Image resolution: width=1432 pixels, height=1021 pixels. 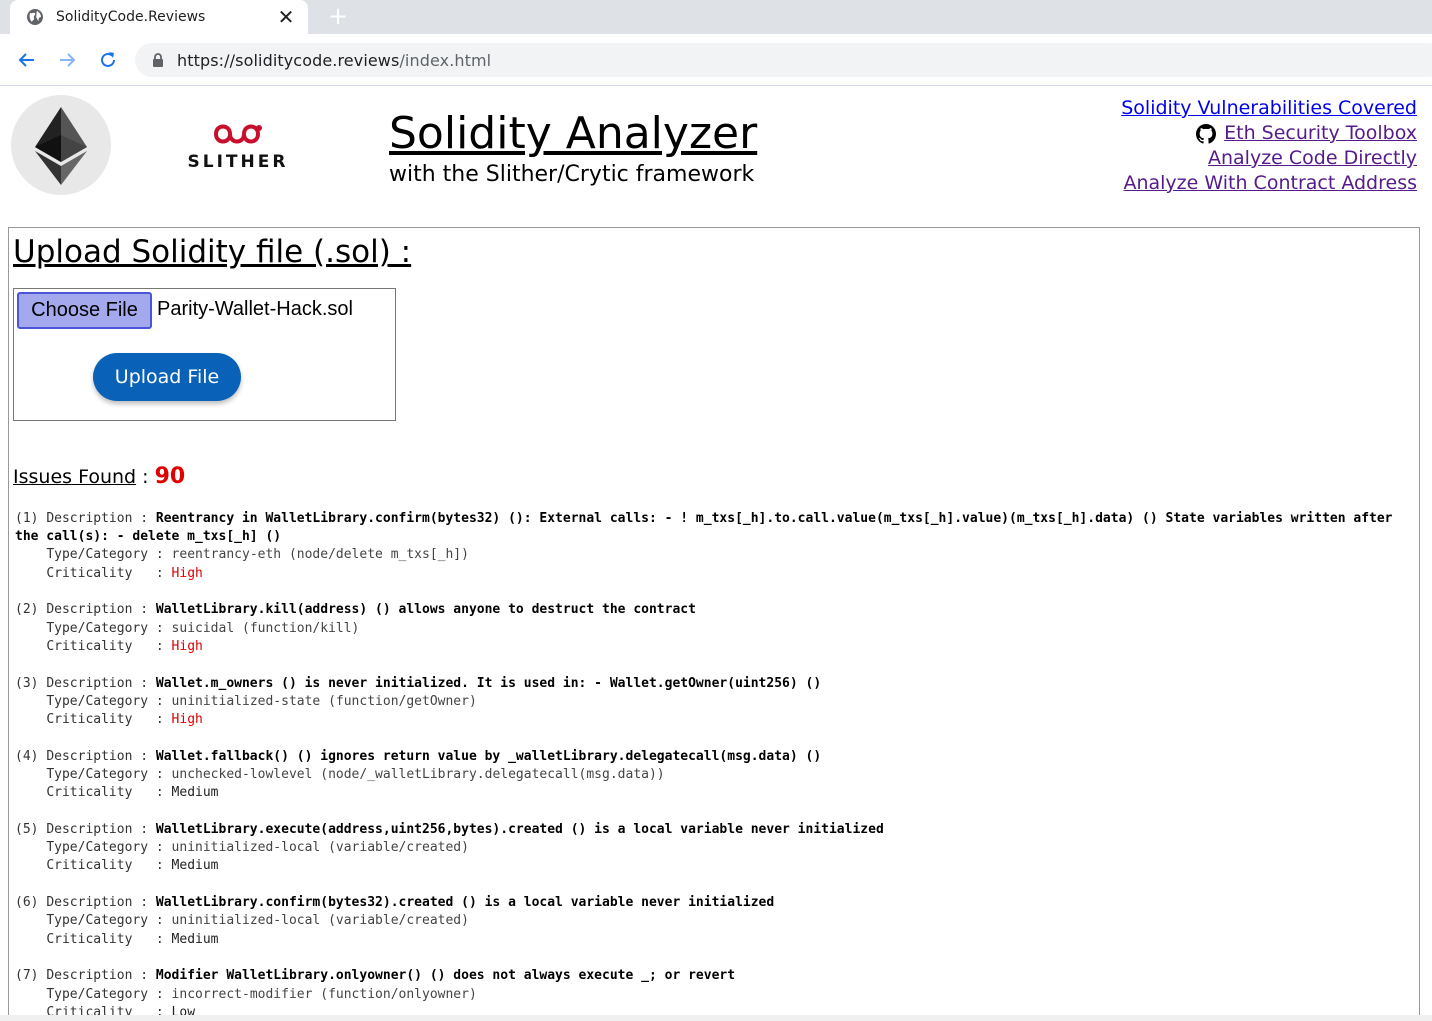 What do you see at coordinates (61, 145) in the screenshot?
I see `ethereum-logo` at bounding box center [61, 145].